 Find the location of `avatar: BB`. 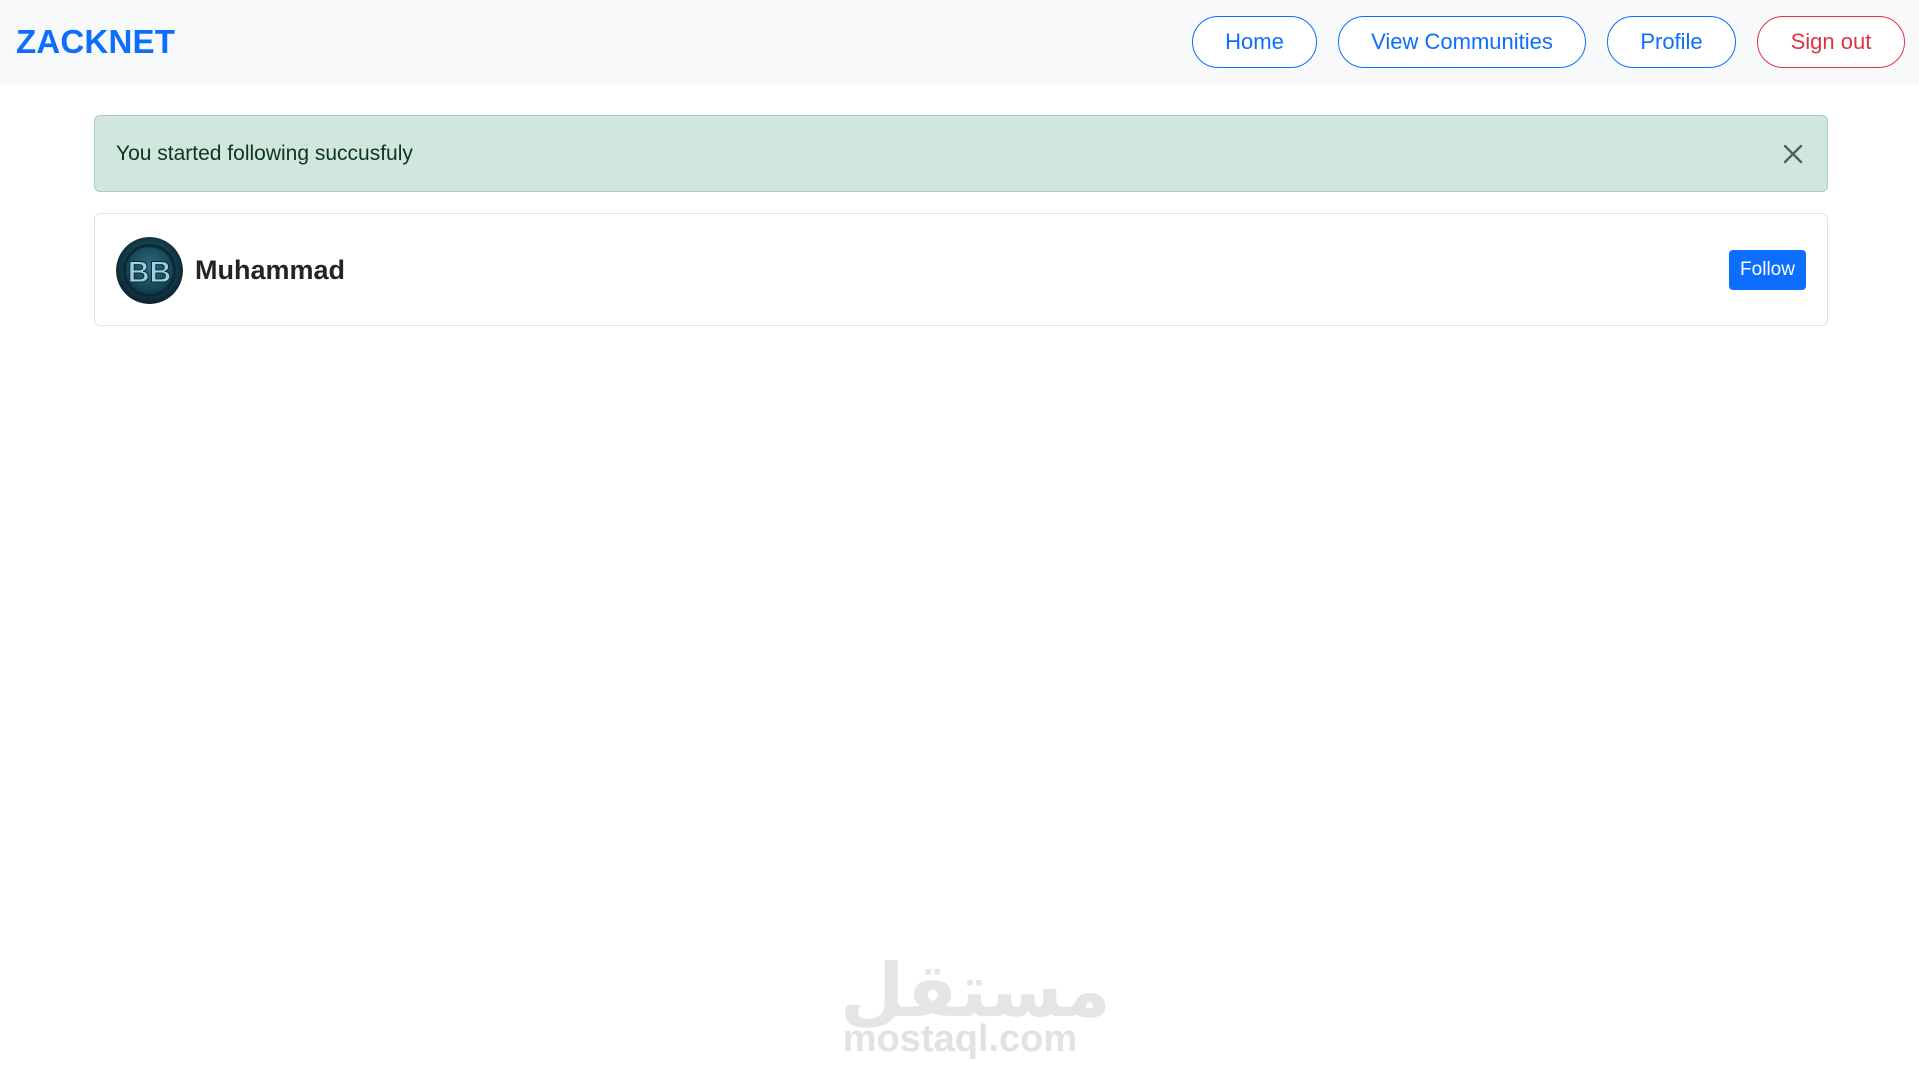

avatar: BB is located at coordinates (149, 270).